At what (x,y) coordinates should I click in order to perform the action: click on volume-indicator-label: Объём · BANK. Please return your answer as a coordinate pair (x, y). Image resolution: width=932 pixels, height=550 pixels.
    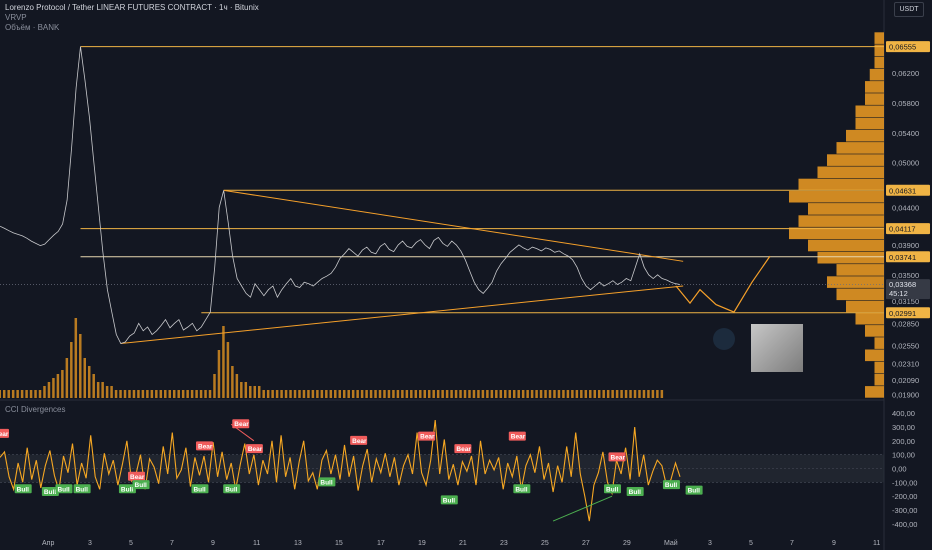
    Looking at the image, I should click on (32, 27).